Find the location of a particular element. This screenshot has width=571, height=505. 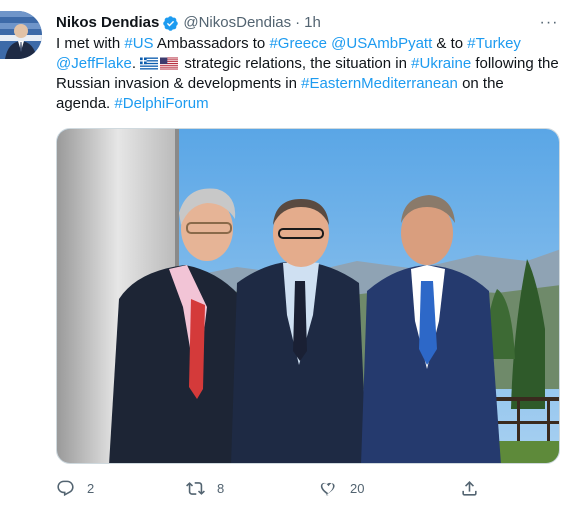

retweet-button: 8 is located at coordinates (205, 488).